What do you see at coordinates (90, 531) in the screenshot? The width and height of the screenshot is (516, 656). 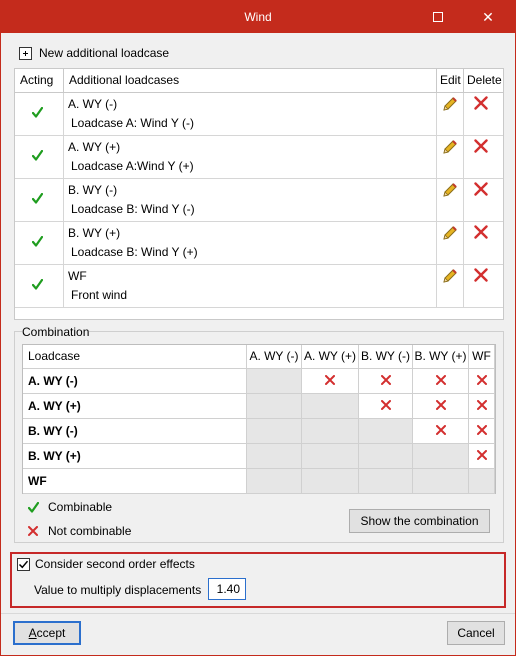 I see `legend-not-combinable-label: Not combinable` at bounding box center [90, 531].